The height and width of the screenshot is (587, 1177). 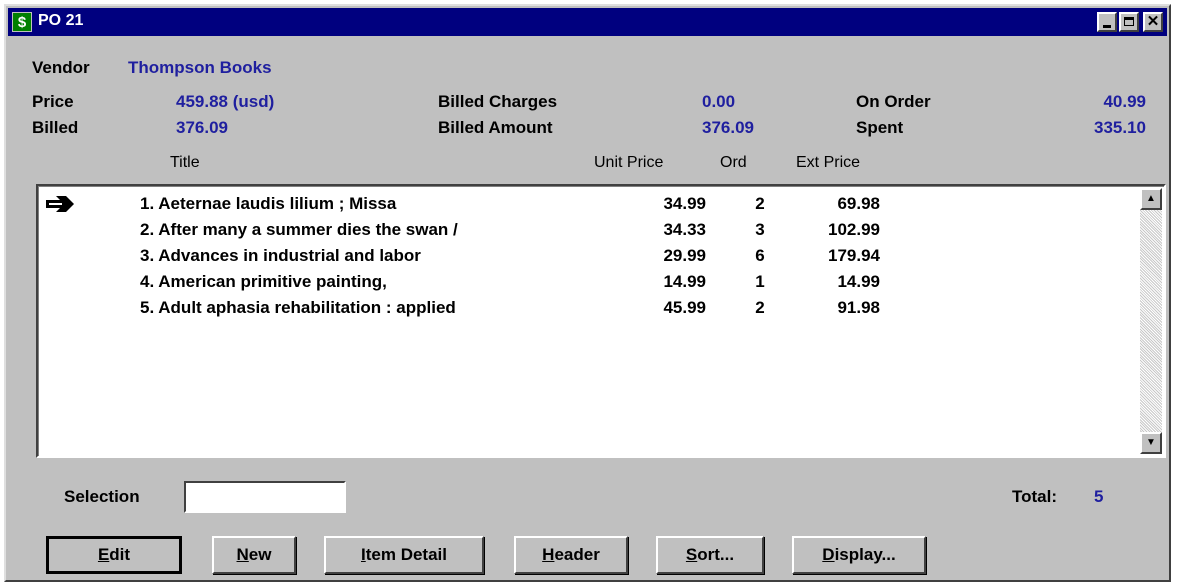 What do you see at coordinates (22, 22) in the screenshot?
I see `dollar-icon: $` at bounding box center [22, 22].